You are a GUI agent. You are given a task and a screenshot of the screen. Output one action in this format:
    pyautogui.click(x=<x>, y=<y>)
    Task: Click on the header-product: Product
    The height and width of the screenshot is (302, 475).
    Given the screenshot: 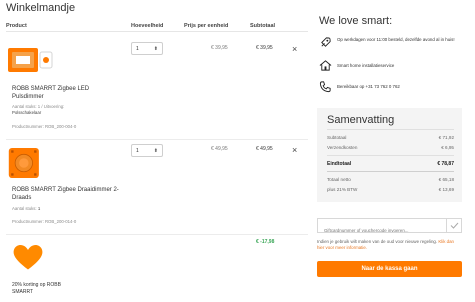 What is the action you would take?
    pyautogui.click(x=16, y=26)
    